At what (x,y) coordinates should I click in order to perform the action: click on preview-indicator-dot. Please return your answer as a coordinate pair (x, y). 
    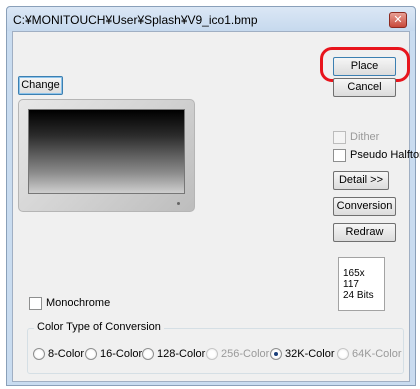
    Looking at the image, I should click on (178, 203).